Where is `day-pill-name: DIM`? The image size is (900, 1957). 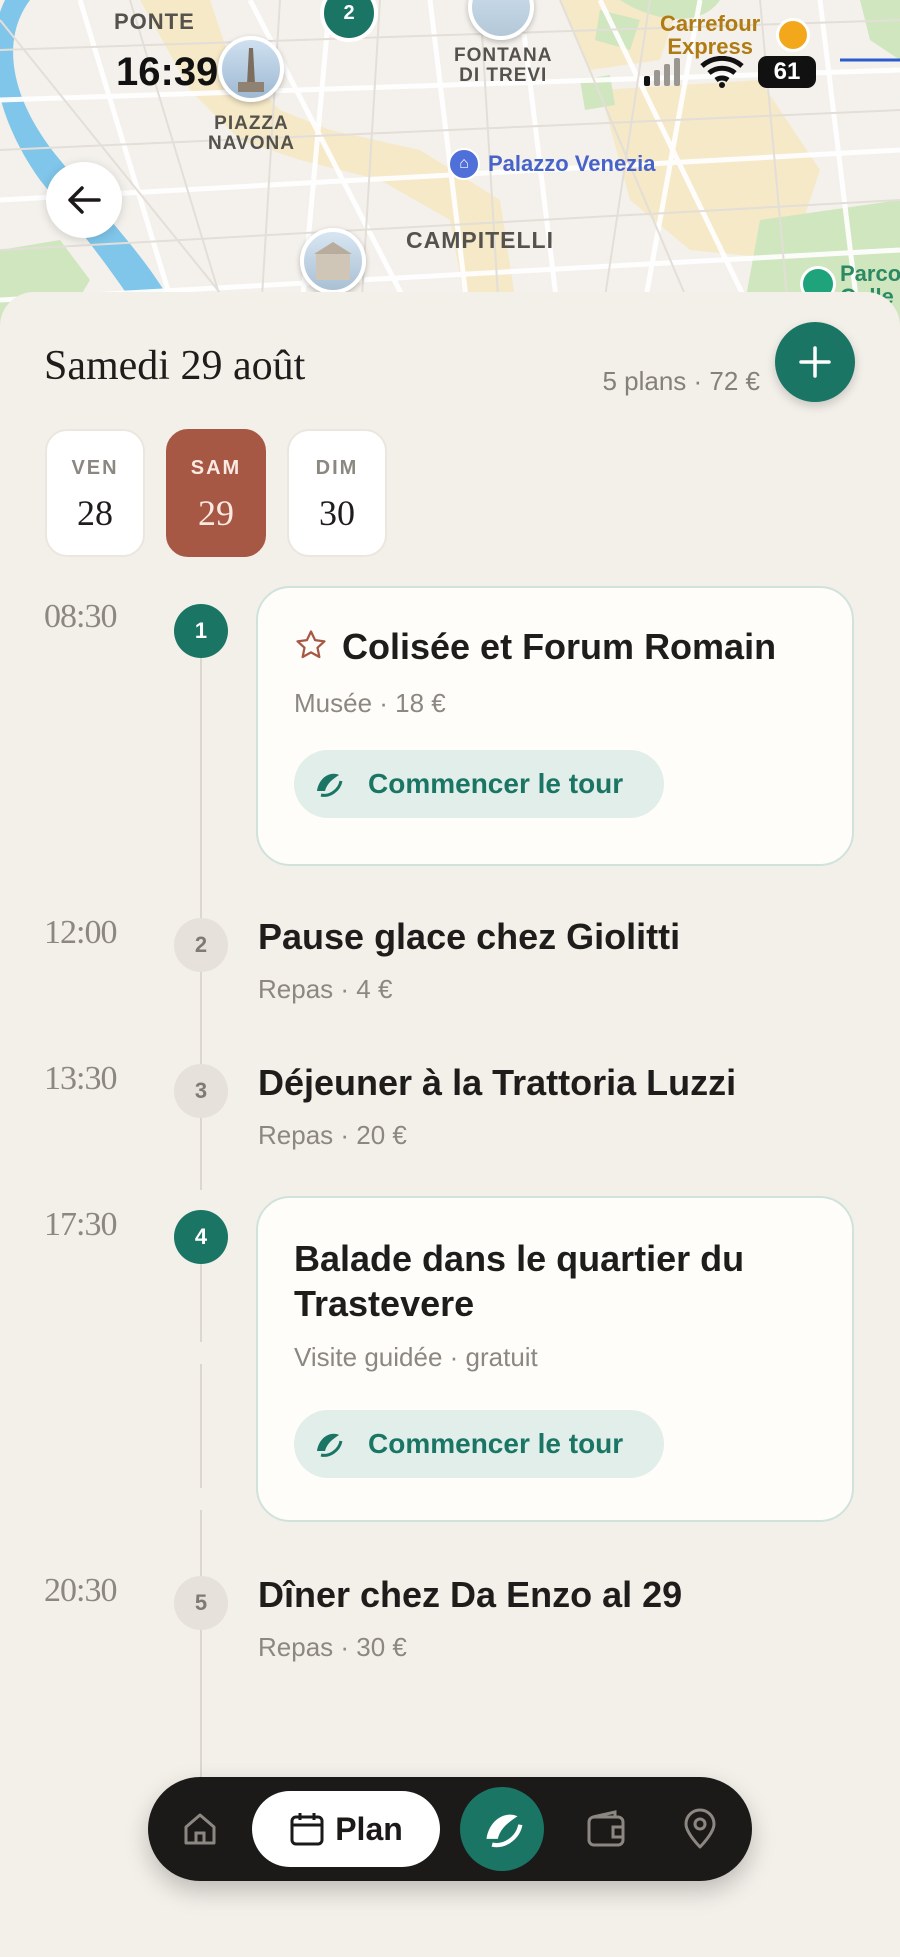 day-pill-name: DIM is located at coordinates (337, 468).